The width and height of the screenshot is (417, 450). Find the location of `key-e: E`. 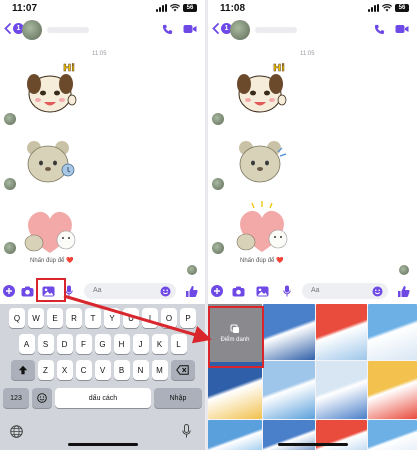

key-e: E is located at coordinates (55, 318).